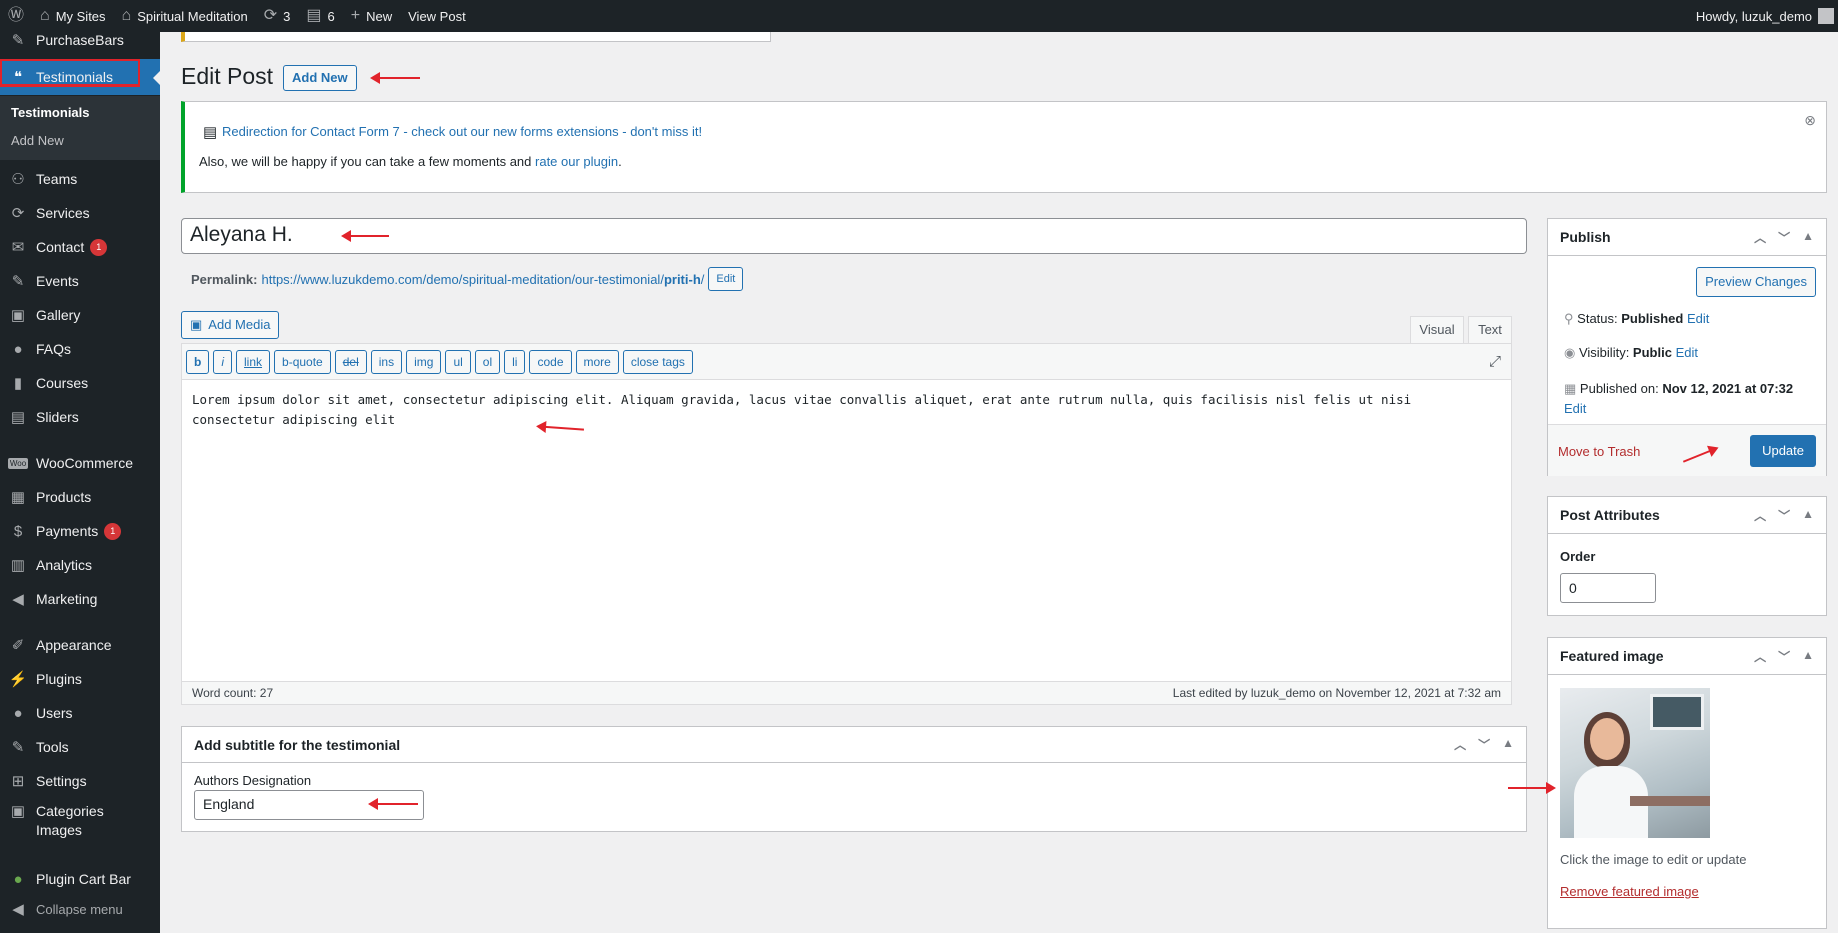  I want to click on quicktag-link: link, so click(253, 361).